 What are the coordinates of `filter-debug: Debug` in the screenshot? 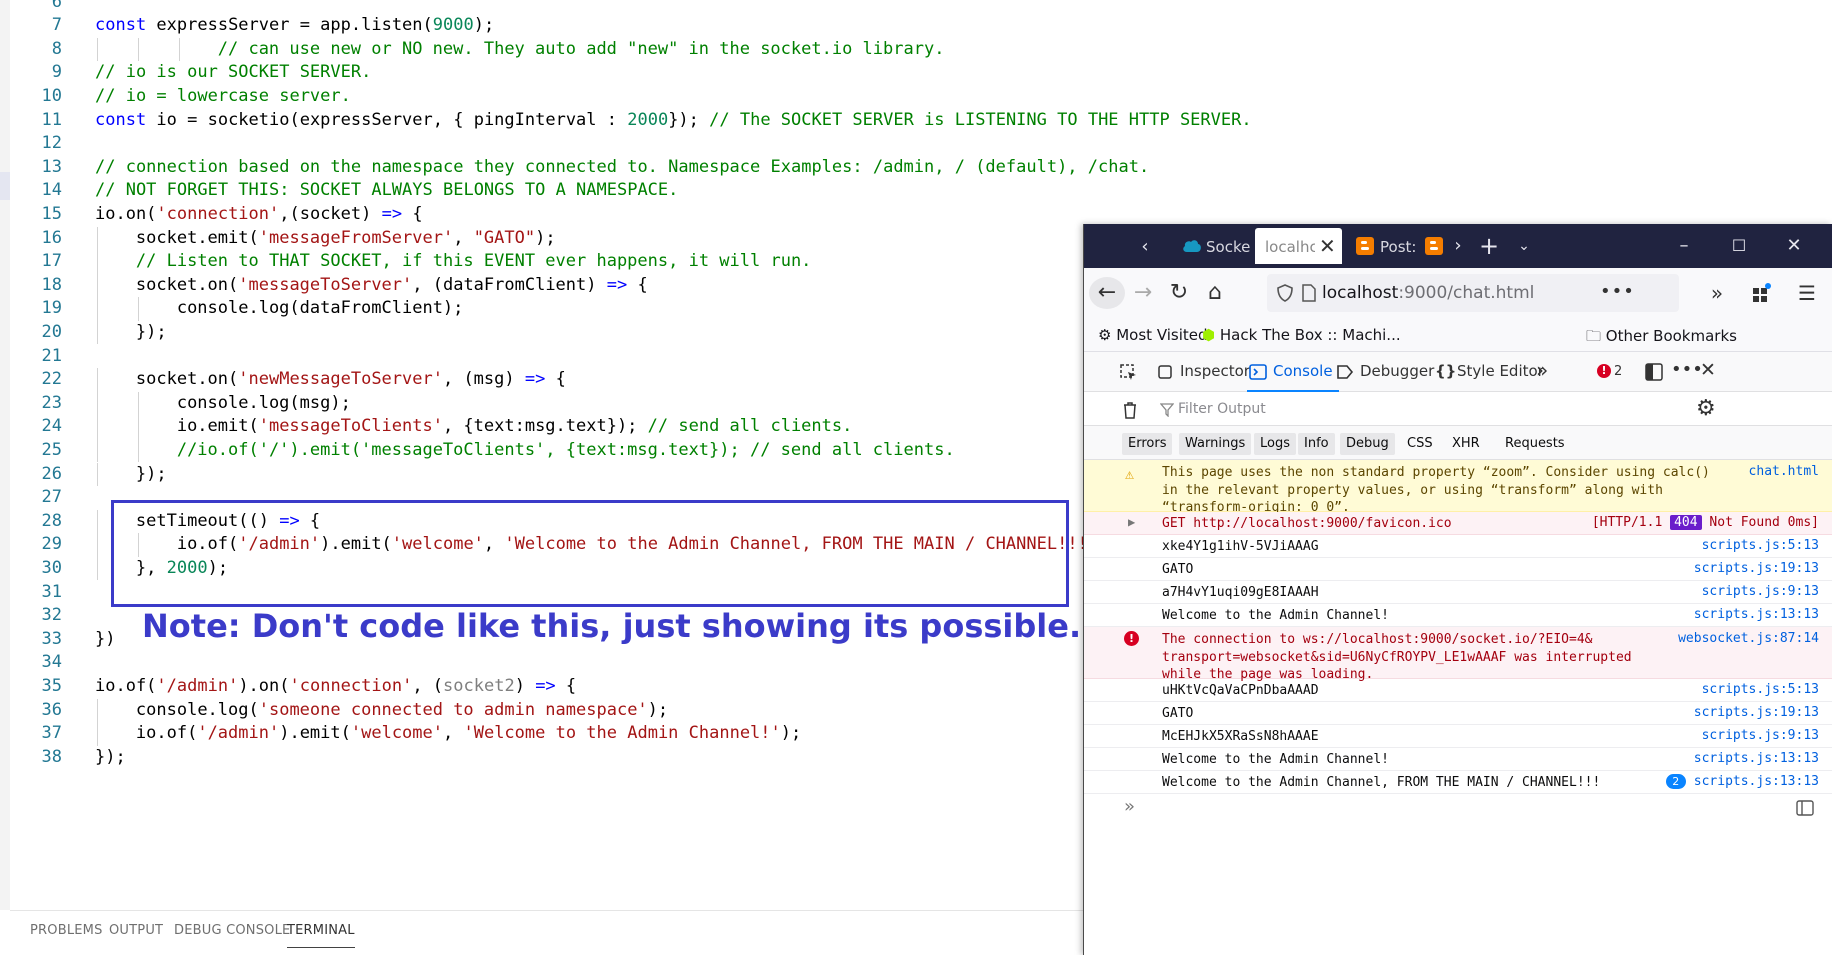 It's located at (1367, 444).